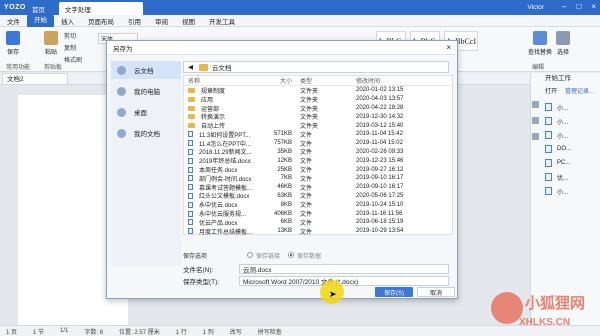 The image size is (600, 336). I want to click on filetype-select: Microsoft Word 2007/2010 文件 (*.docx), so click(344, 281).